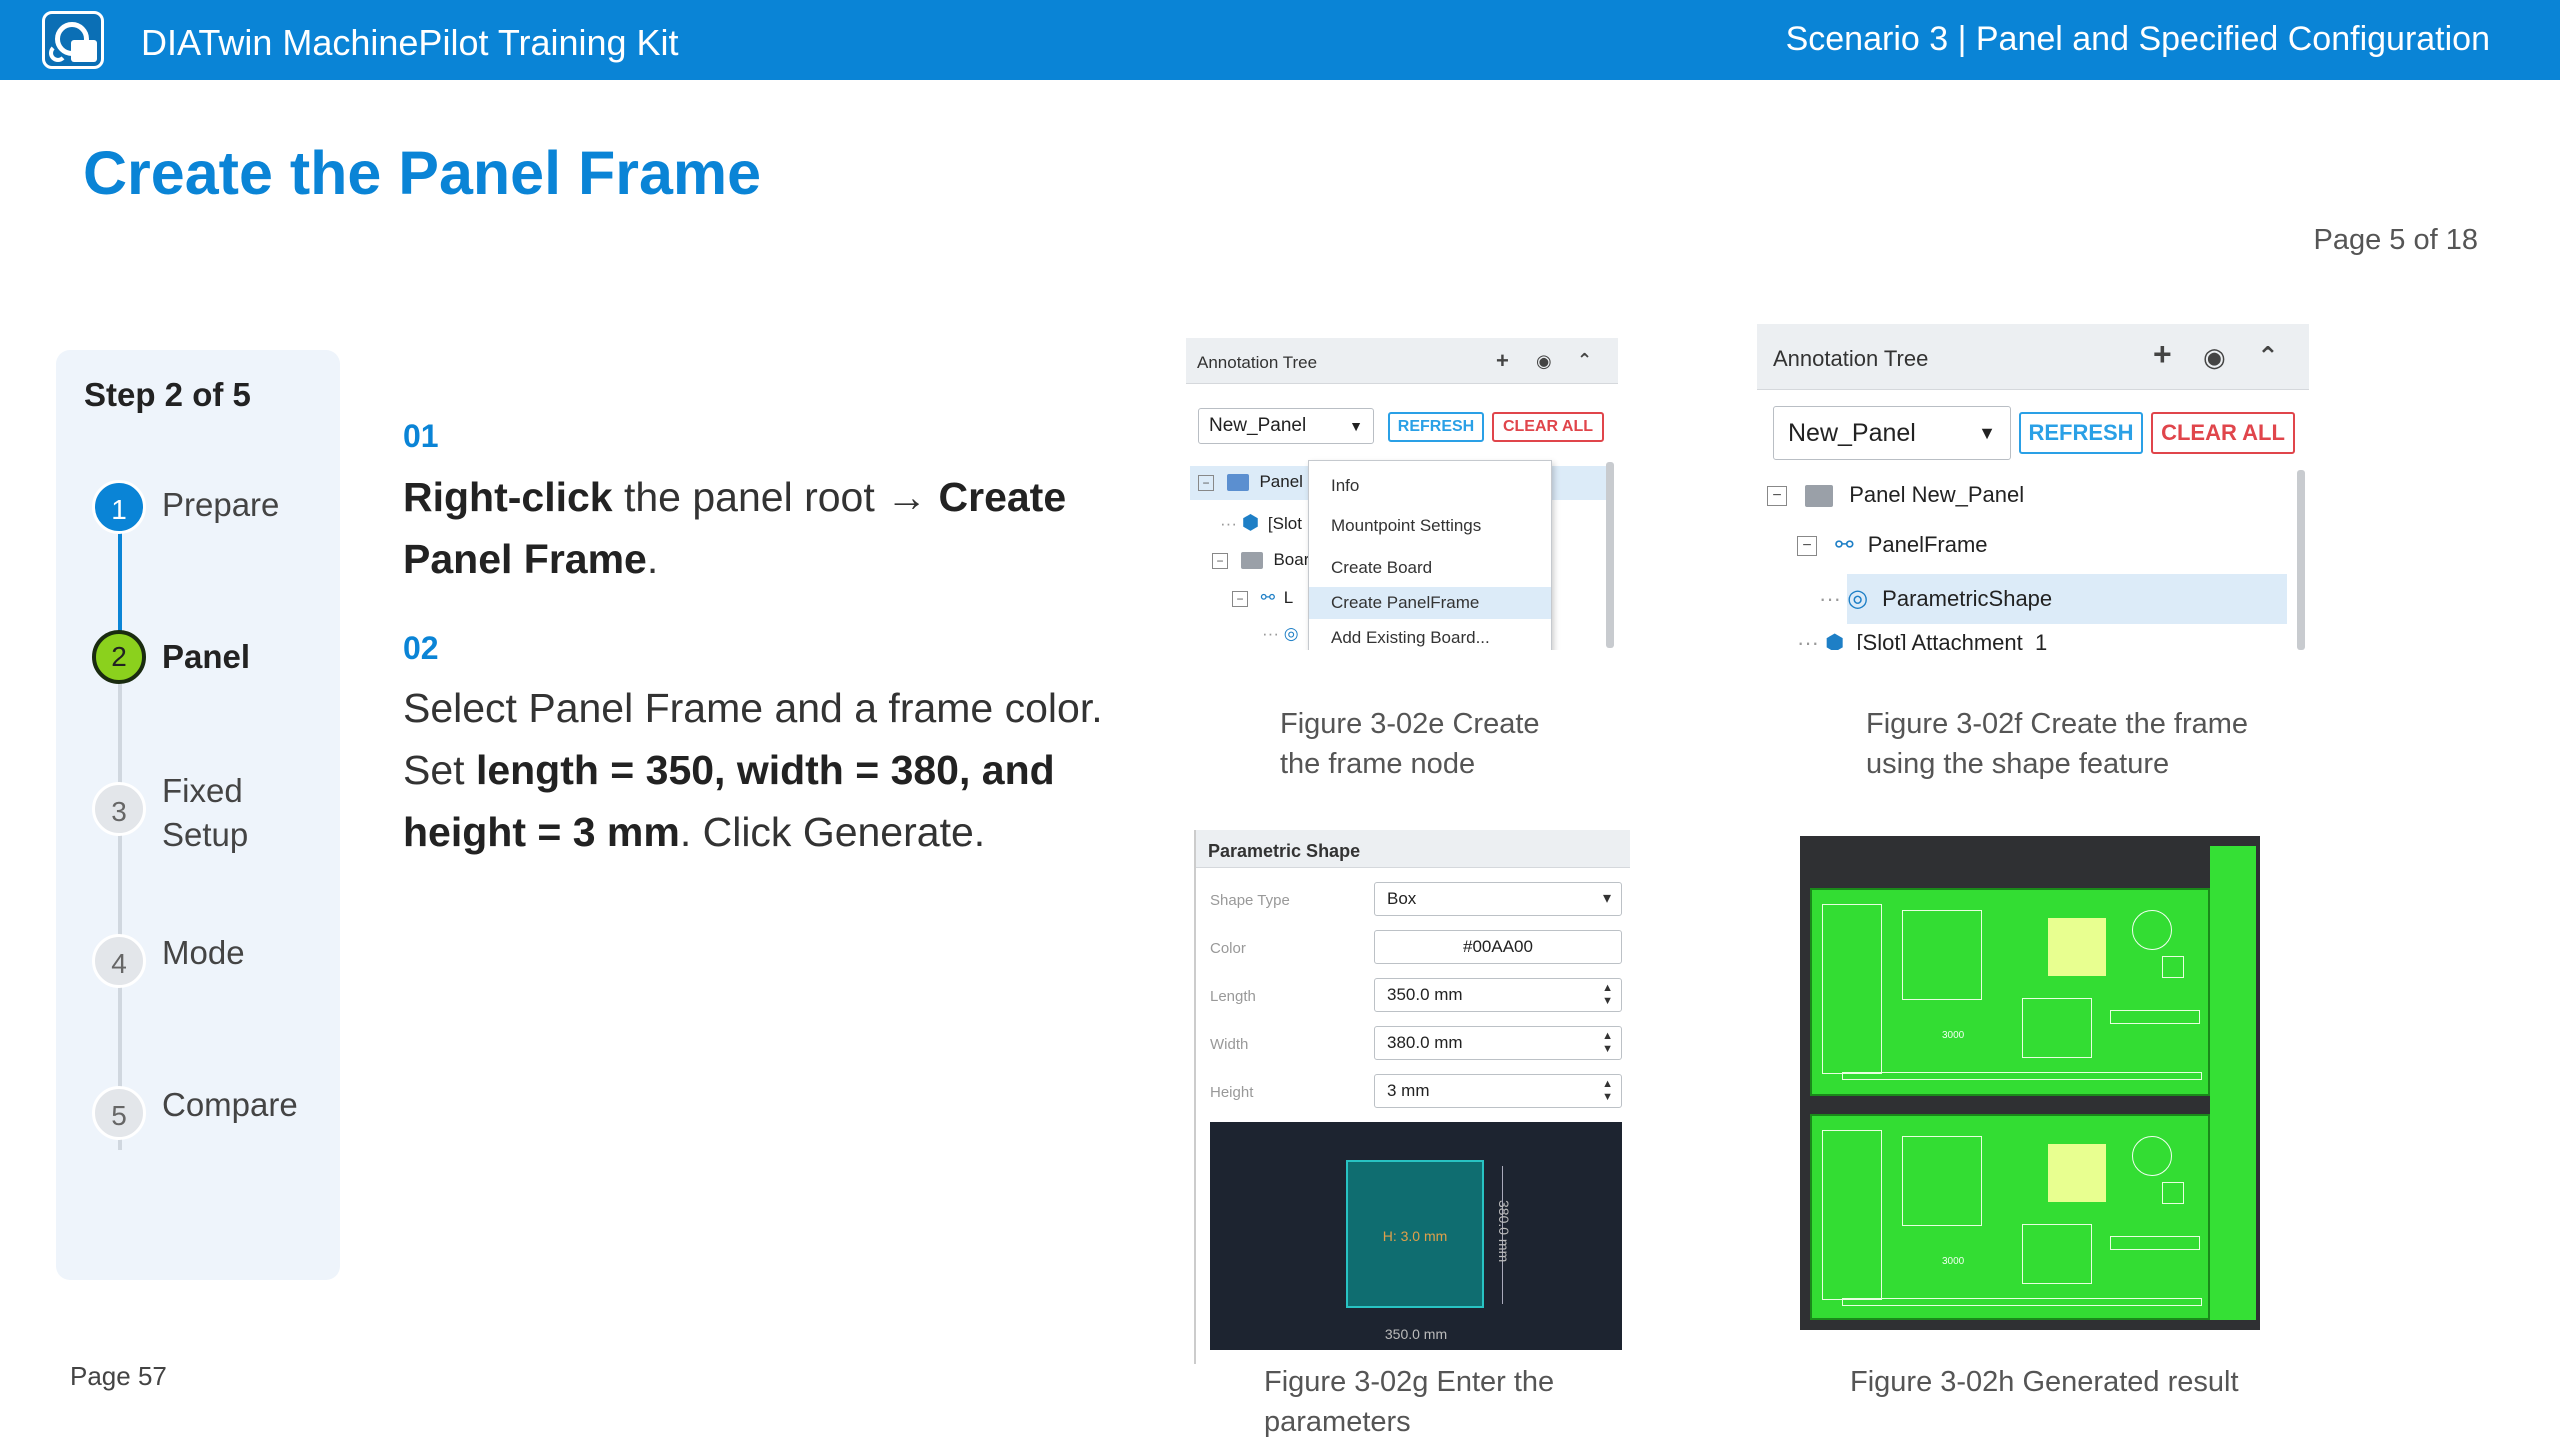 The height and width of the screenshot is (1442, 2560). What do you see at coordinates (1927, 544) in the screenshot?
I see `tree-label: PanelFrame` at bounding box center [1927, 544].